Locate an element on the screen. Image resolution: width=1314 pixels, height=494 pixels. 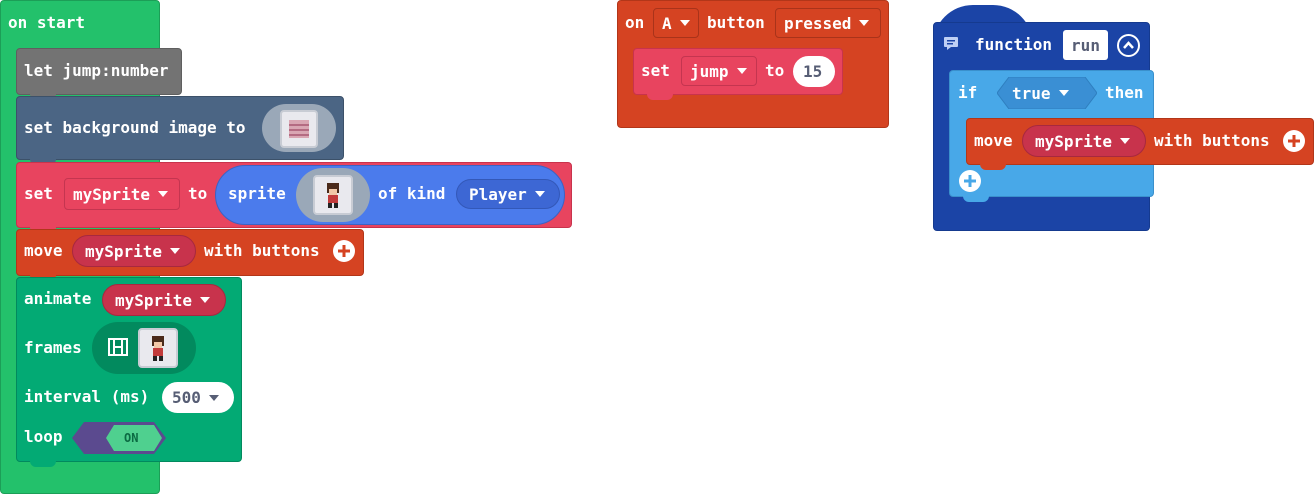
sprite-kind-dropdown: Player is located at coordinates (508, 194).